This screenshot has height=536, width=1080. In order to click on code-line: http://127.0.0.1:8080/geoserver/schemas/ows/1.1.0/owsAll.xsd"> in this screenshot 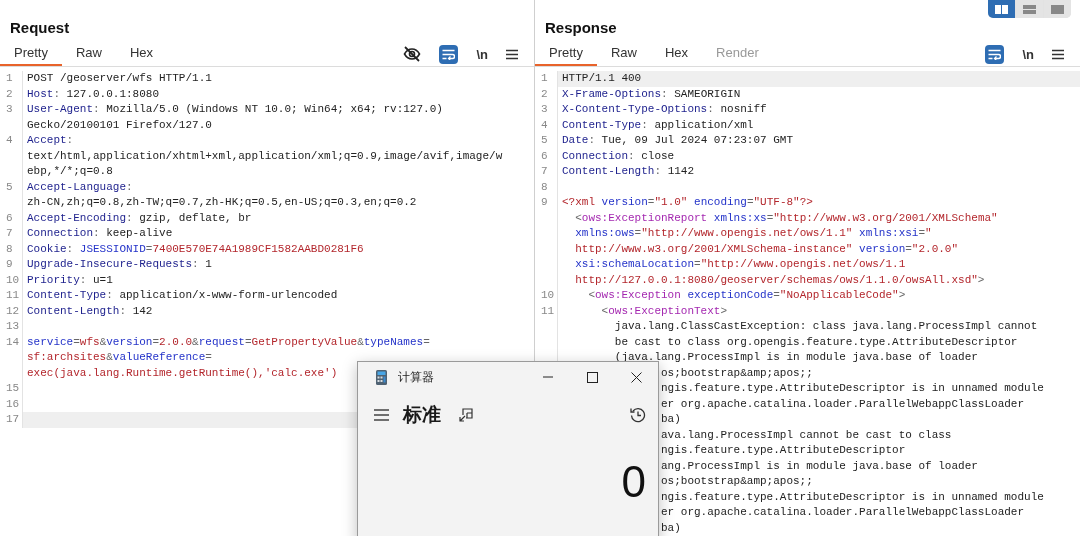, I will do `click(780, 280)`.